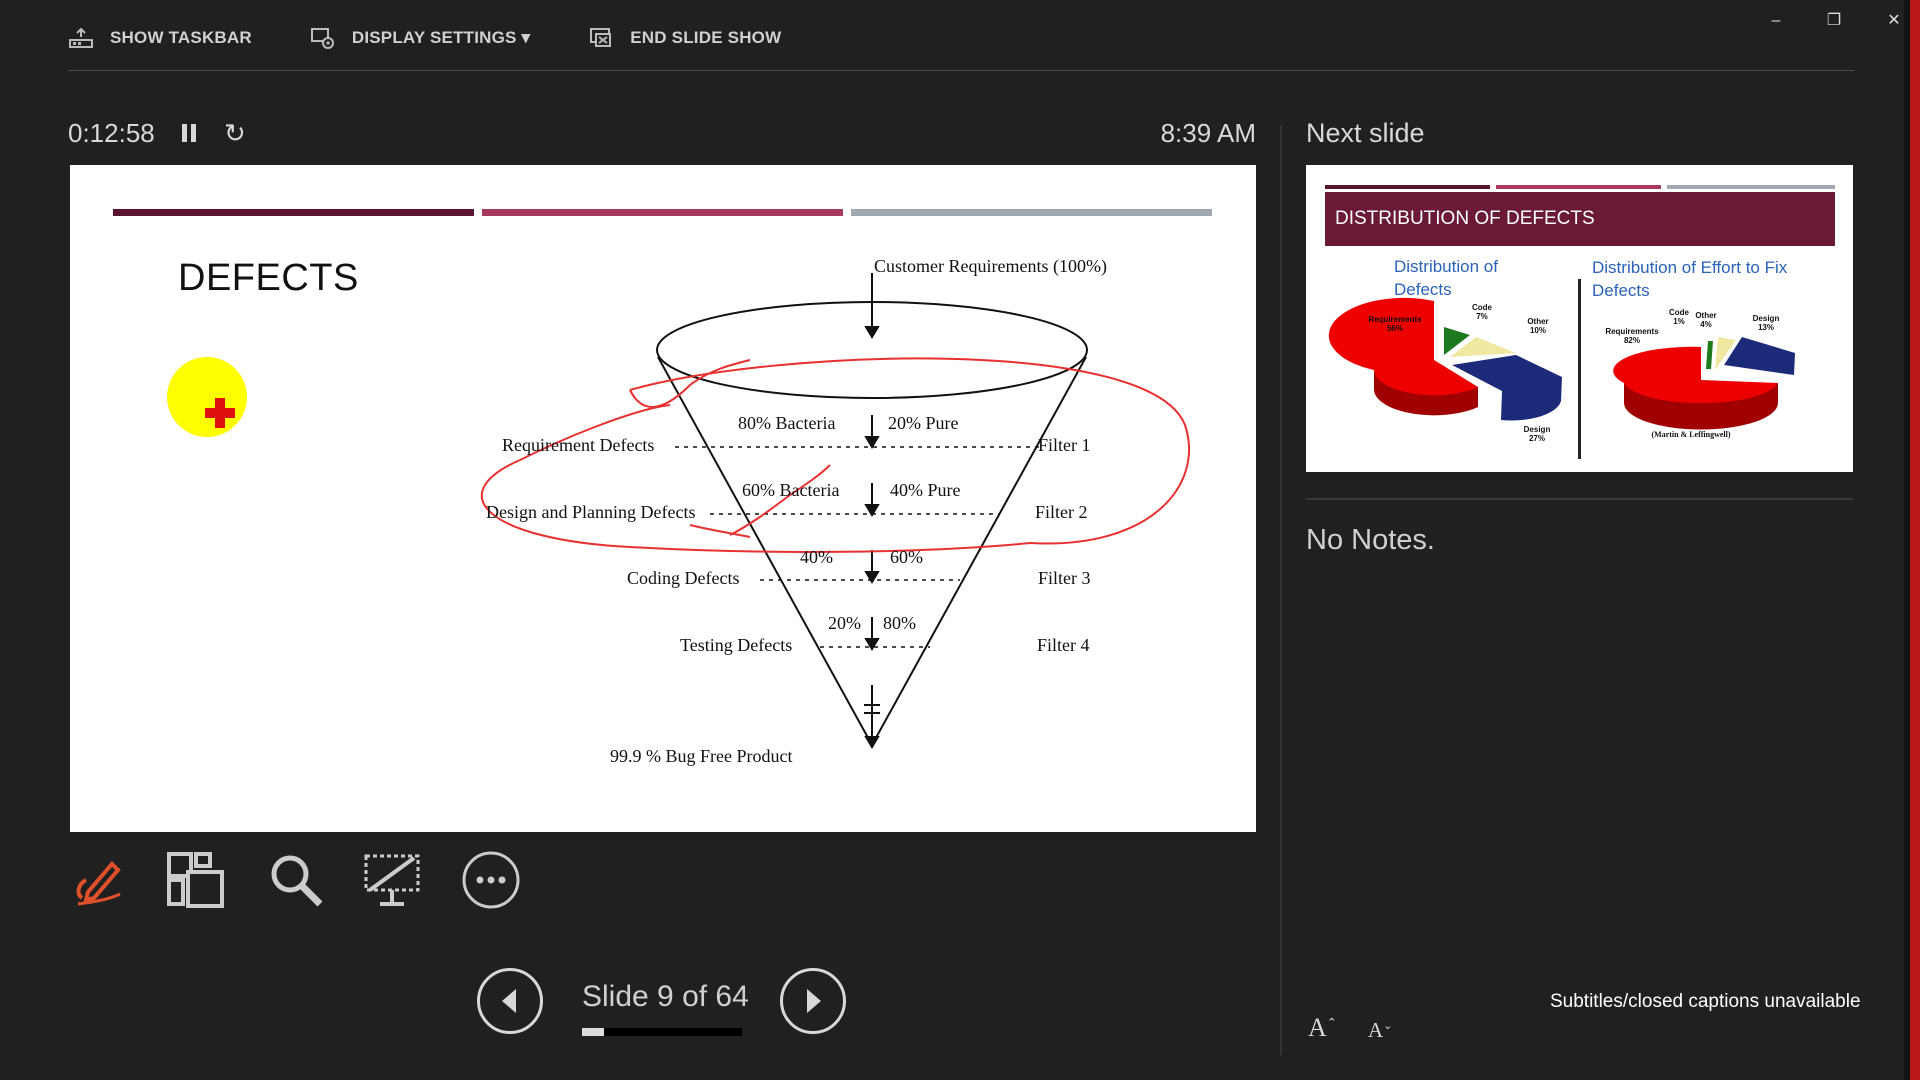 Image resolution: width=1920 pixels, height=1080 pixels. What do you see at coordinates (1915, 540) in the screenshot?
I see `window-accent-bar` at bounding box center [1915, 540].